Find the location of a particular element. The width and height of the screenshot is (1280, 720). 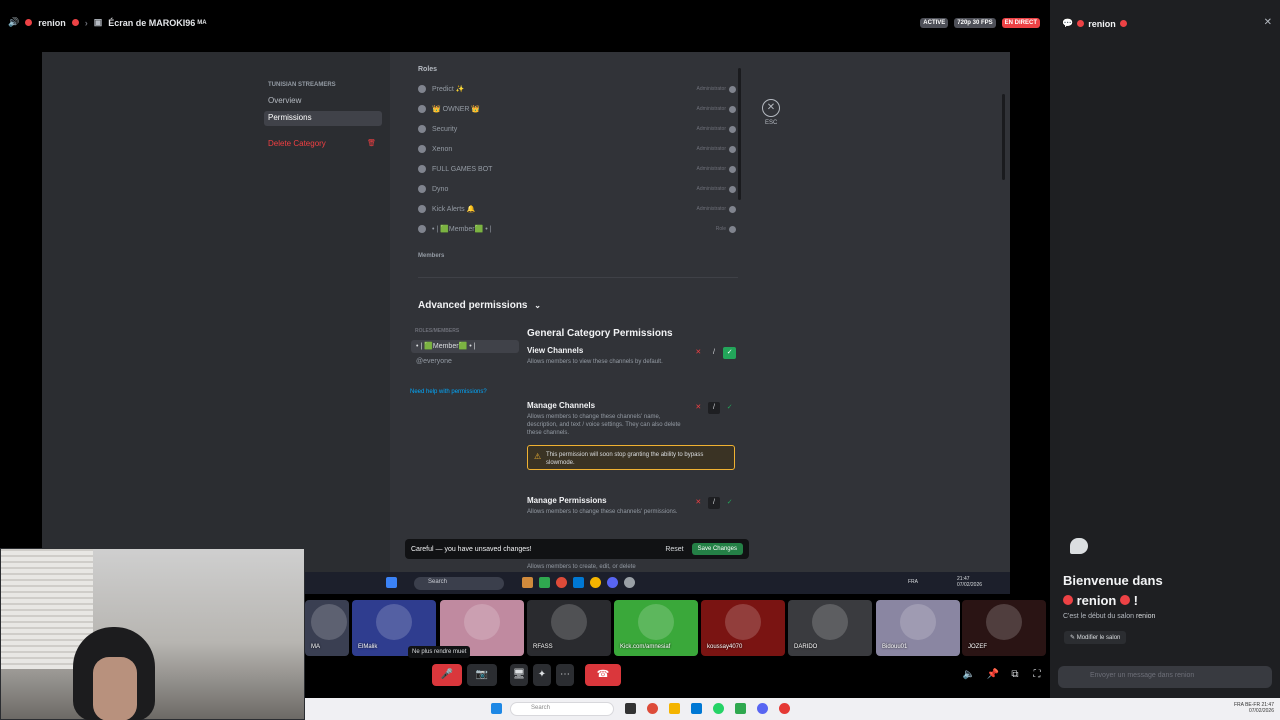

save-changes-button: Save Changes is located at coordinates (717, 549).